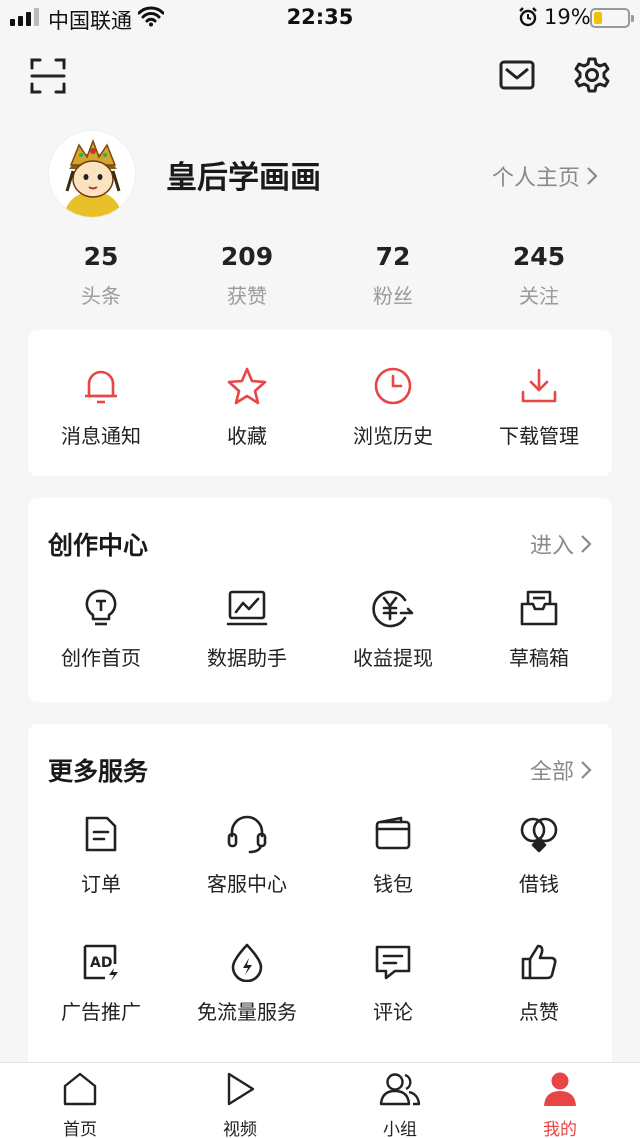  I want to click on stat-following: 245 关注, so click(539, 274).